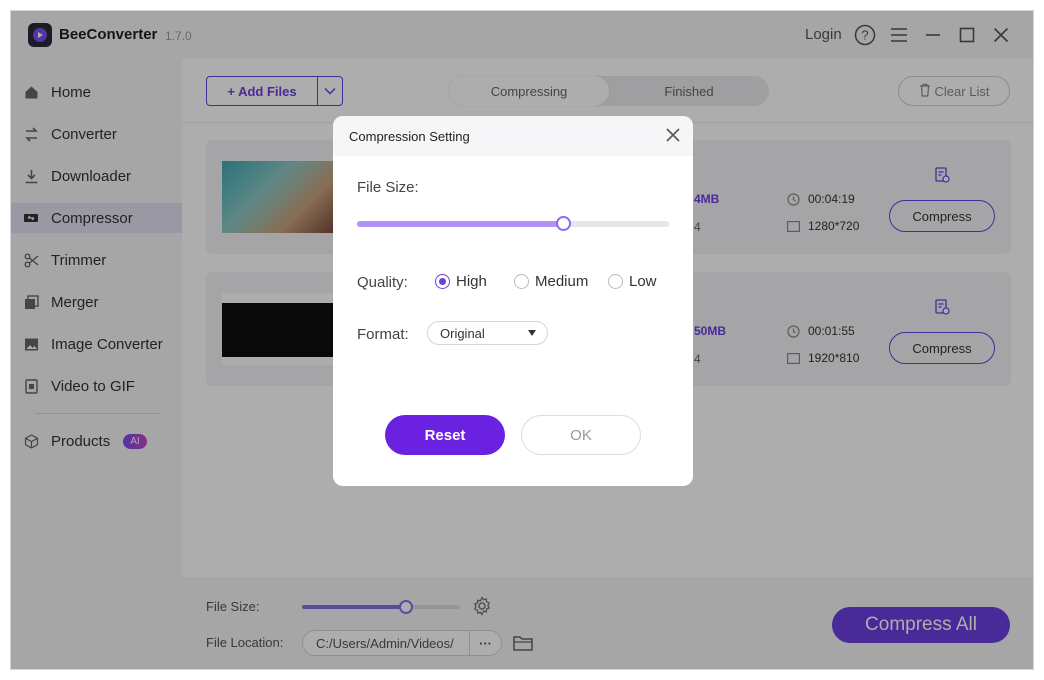 The image size is (1044, 680). I want to click on dialog-title: Compression Setting, so click(409, 136).